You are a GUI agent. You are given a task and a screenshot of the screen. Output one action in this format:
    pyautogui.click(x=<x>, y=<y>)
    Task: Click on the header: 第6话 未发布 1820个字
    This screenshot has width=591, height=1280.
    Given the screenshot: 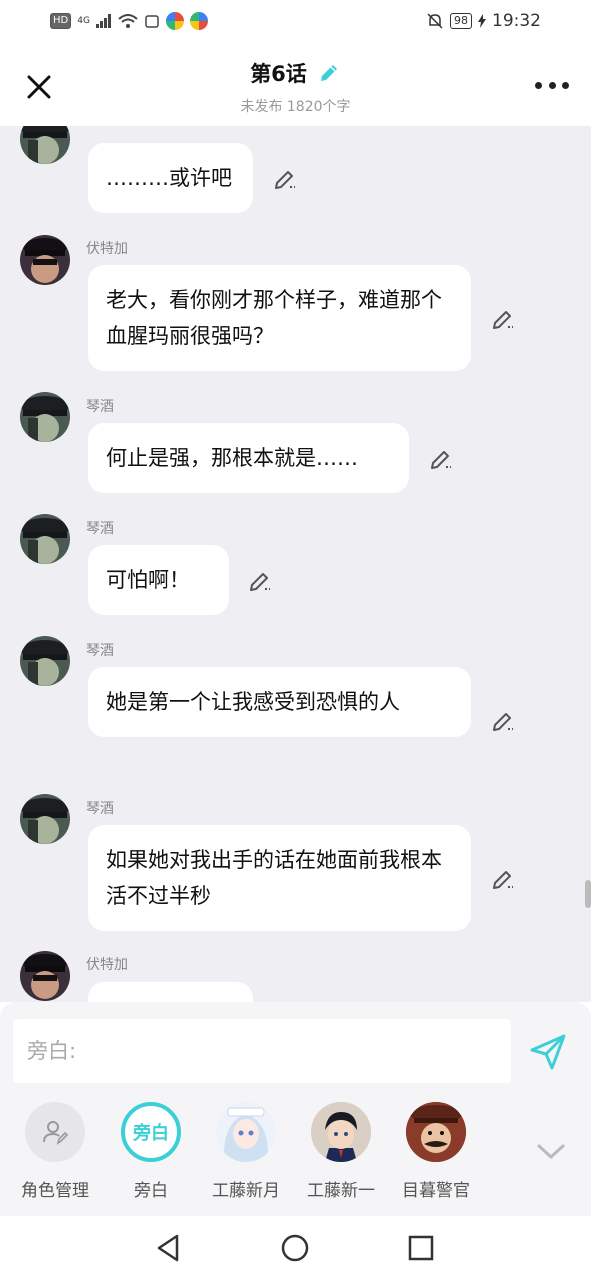 What is the action you would take?
    pyautogui.click(x=295, y=86)
    